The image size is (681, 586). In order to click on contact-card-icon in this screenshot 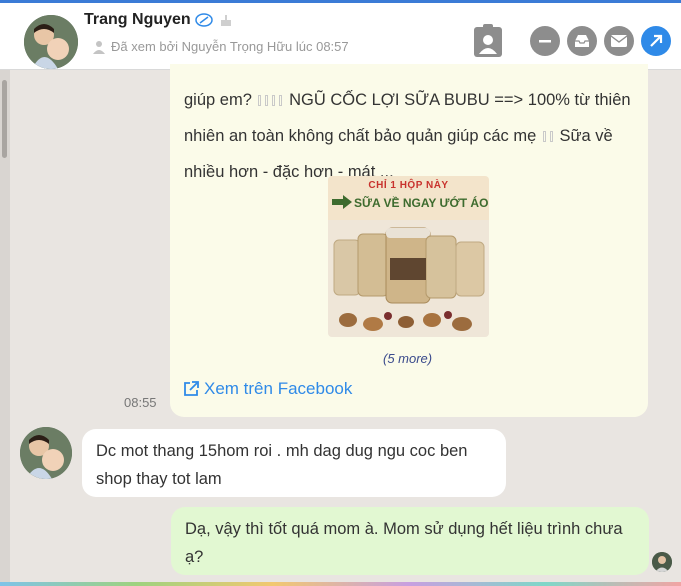, I will do `click(488, 41)`.